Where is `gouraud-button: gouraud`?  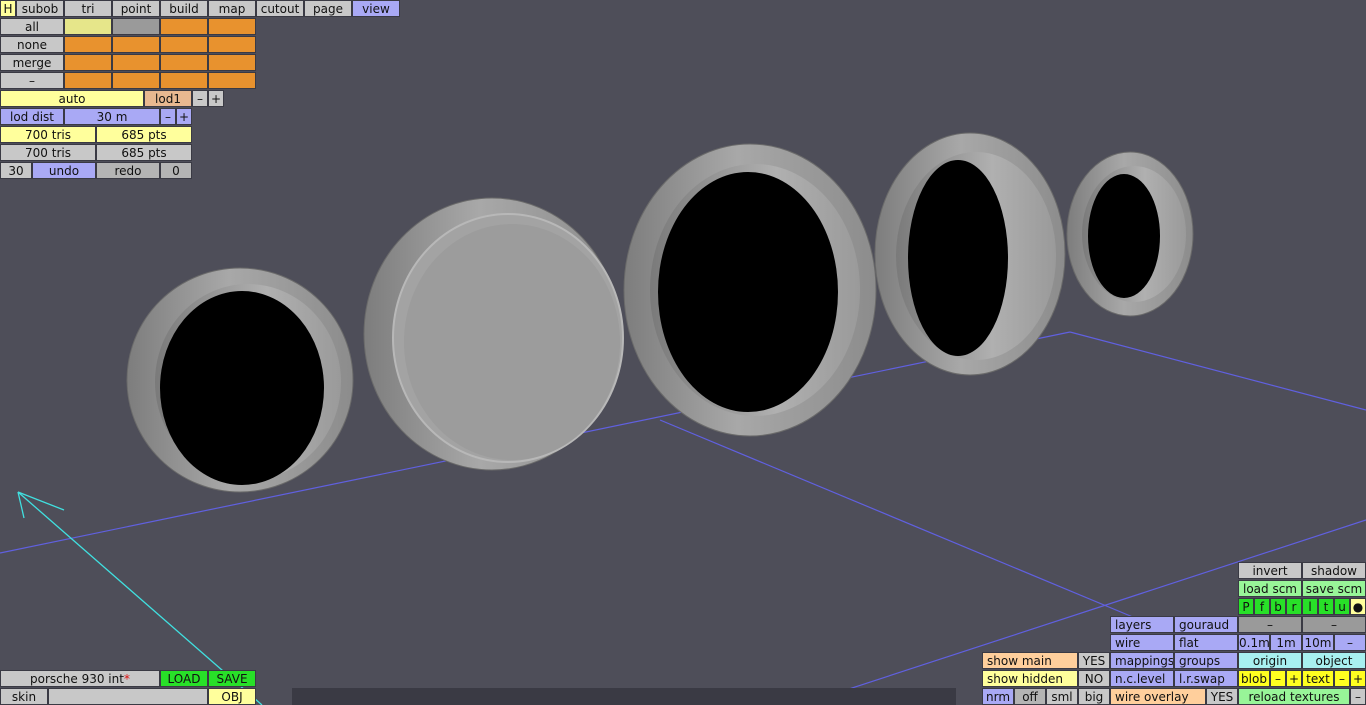 gouraud-button: gouraud is located at coordinates (1206, 624).